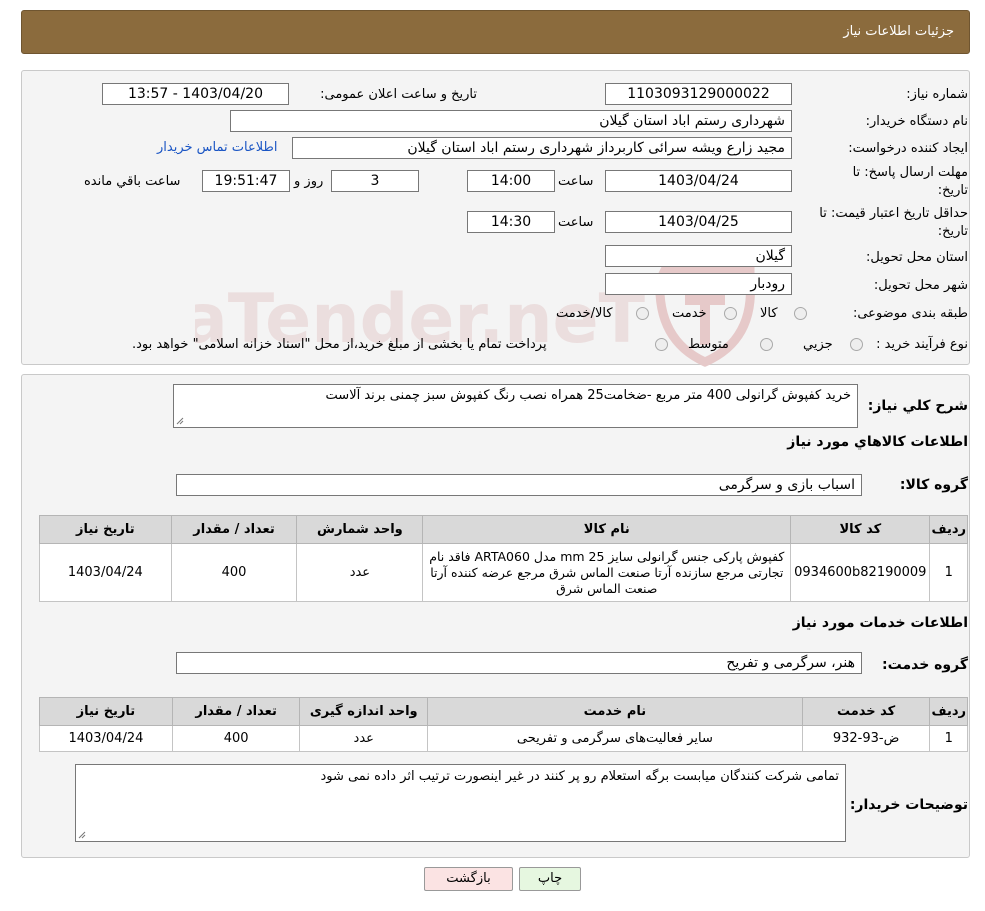 Image resolution: width=985 pixels, height=911 pixels. Describe the element at coordinates (234, 572) in the screenshot. I see `goods-row-qty: 400` at that location.